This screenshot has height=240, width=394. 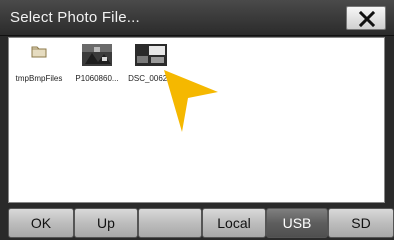 I want to click on usb-button: USB, so click(x=297, y=223).